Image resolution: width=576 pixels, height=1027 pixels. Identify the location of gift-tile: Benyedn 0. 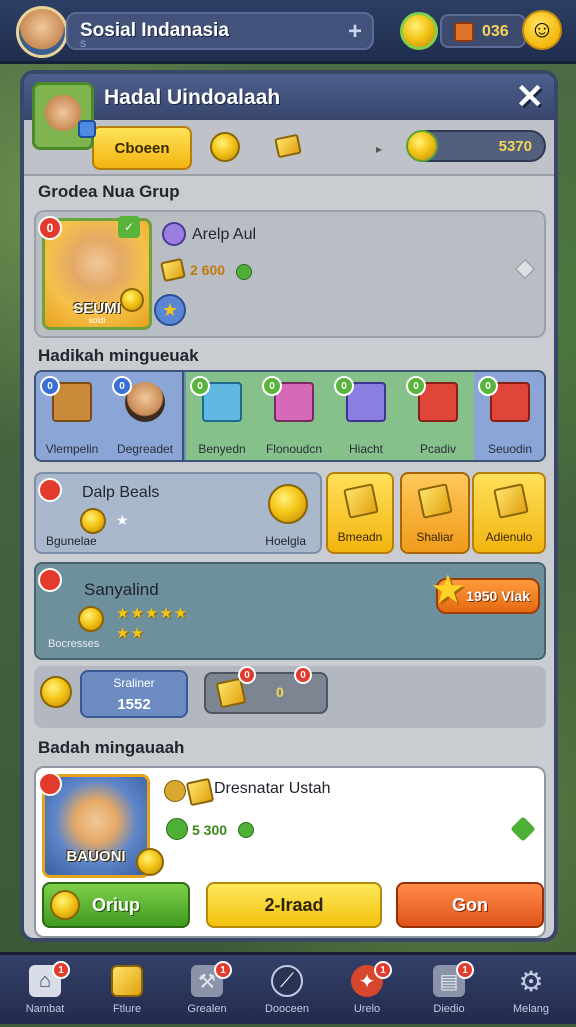
(222, 416).